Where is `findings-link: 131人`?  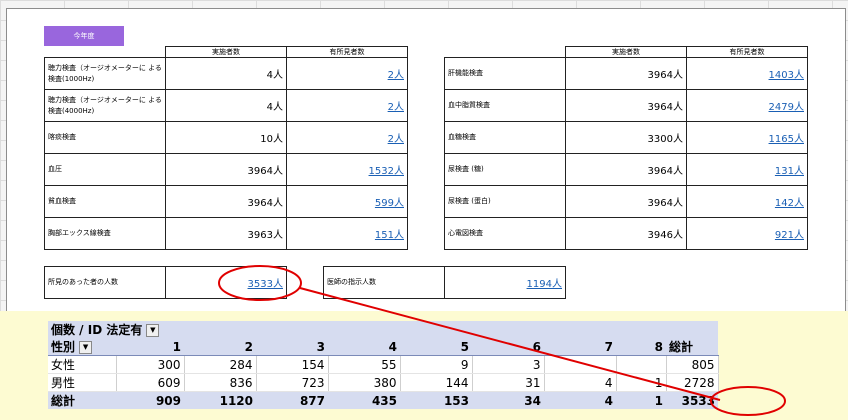 findings-link: 131人 is located at coordinates (789, 171).